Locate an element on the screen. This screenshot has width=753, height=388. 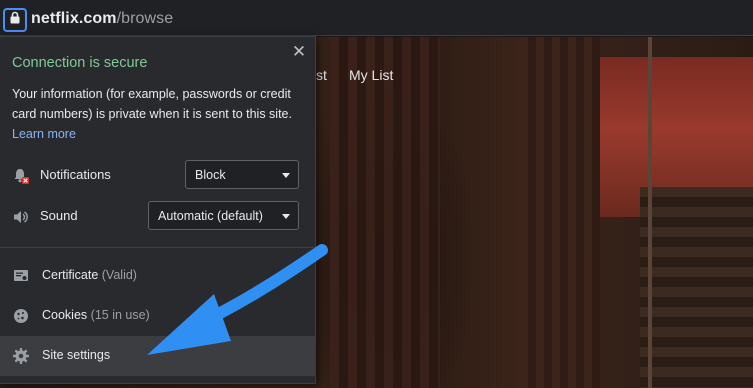
address-bar: netflix.com/browse is located at coordinates (376, 18).